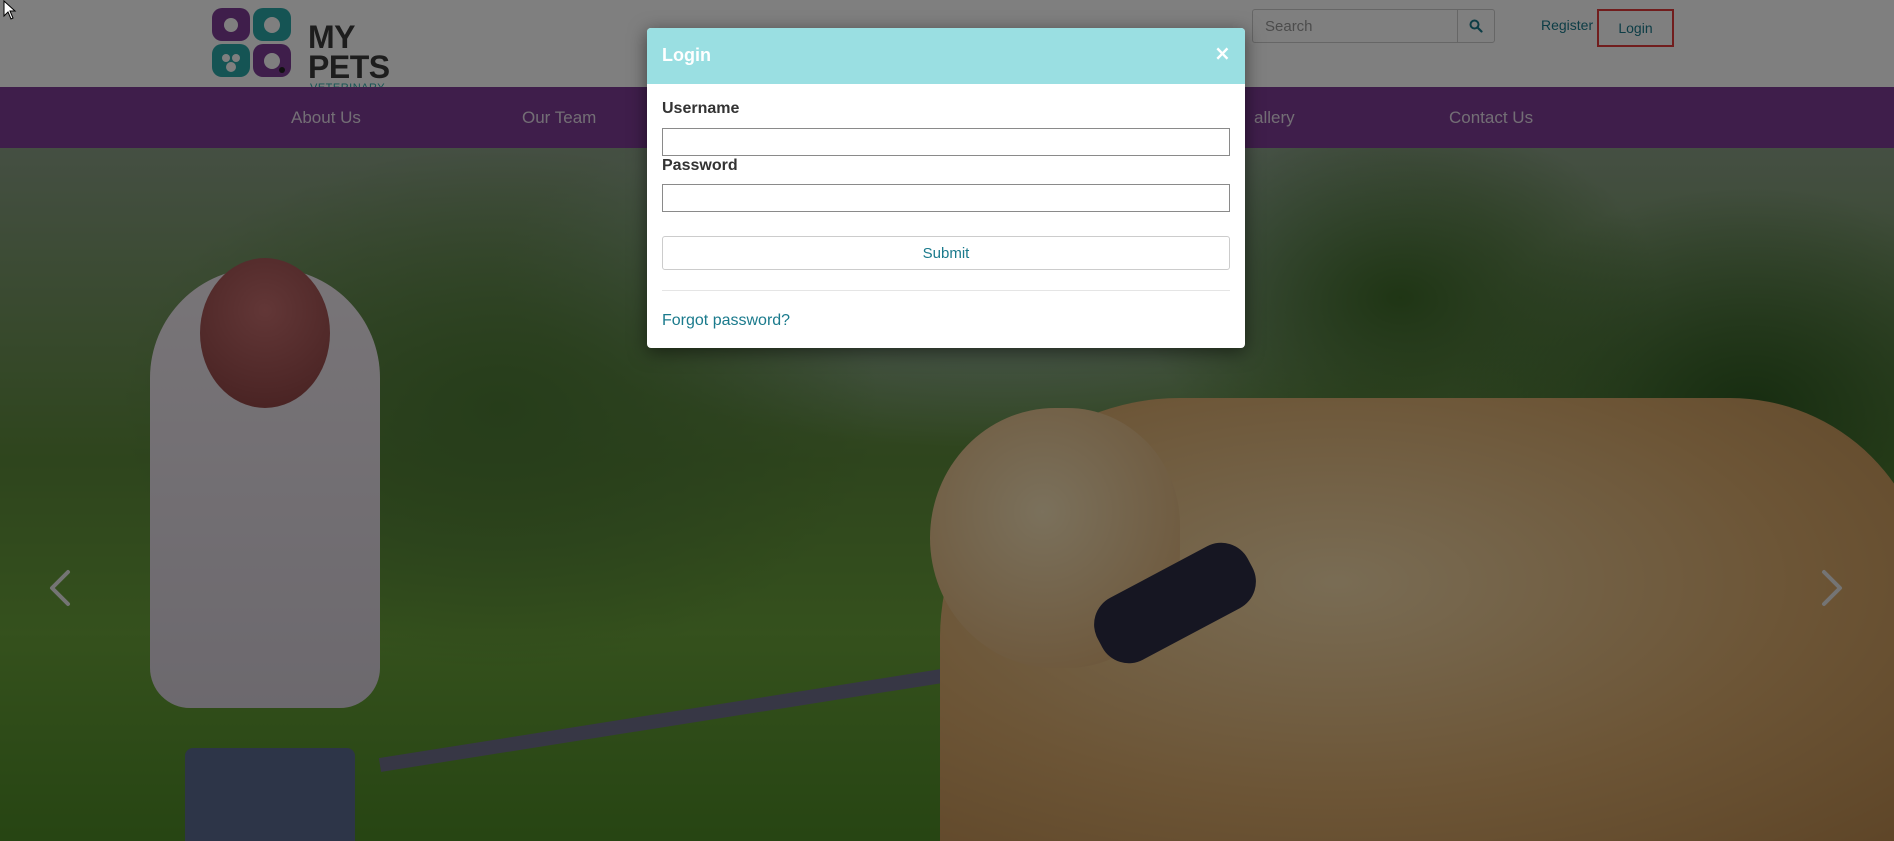  What do you see at coordinates (946, 290) in the screenshot?
I see `modal-divider` at bounding box center [946, 290].